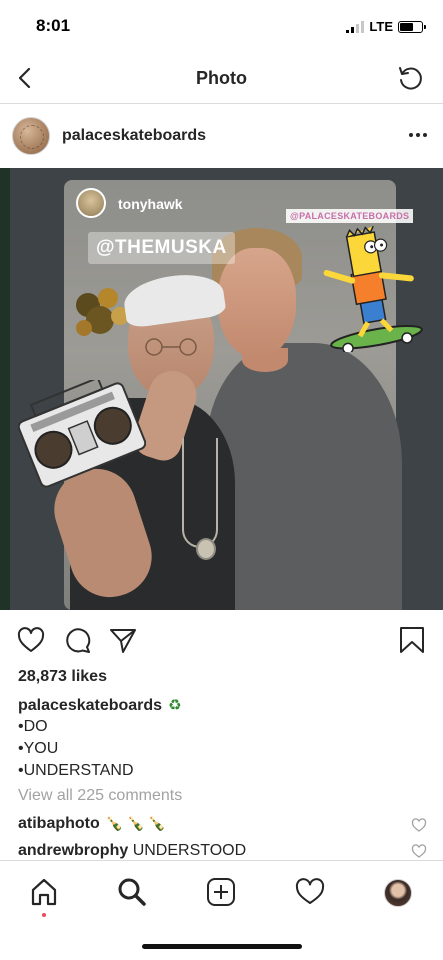 This screenshot has height=960, width=443. What do you see at coordinates (221, 27) in the screenshot?
I see `status-bar: 8:01 LTE` at bounding box center [221, 27].